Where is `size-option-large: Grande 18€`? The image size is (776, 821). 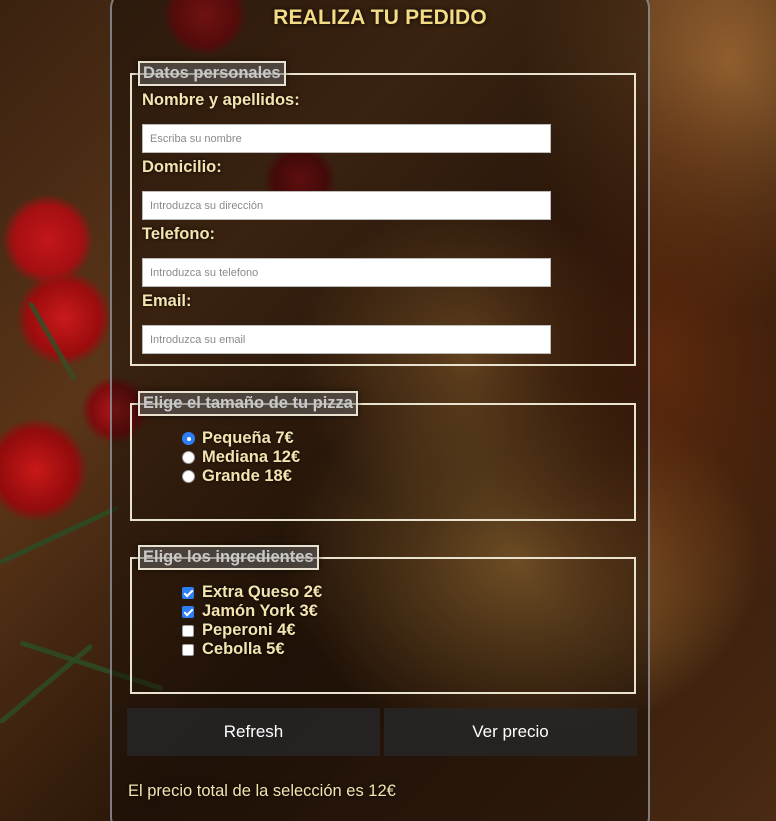
size-option-large: Grande 18€ is located at coordinates (237, 476).